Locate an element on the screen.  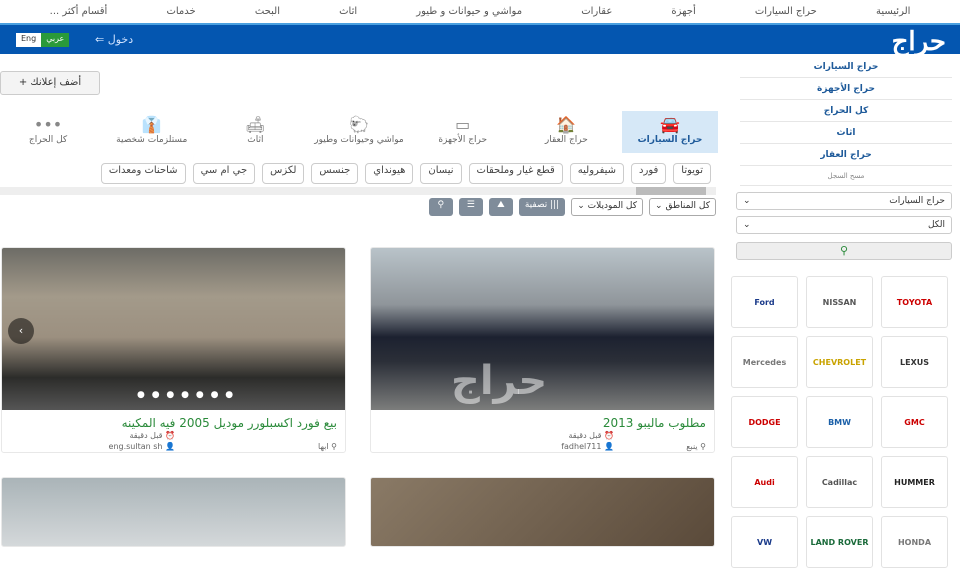
category-tab: 🛋 اثاث is located at coordinates (255, 132).